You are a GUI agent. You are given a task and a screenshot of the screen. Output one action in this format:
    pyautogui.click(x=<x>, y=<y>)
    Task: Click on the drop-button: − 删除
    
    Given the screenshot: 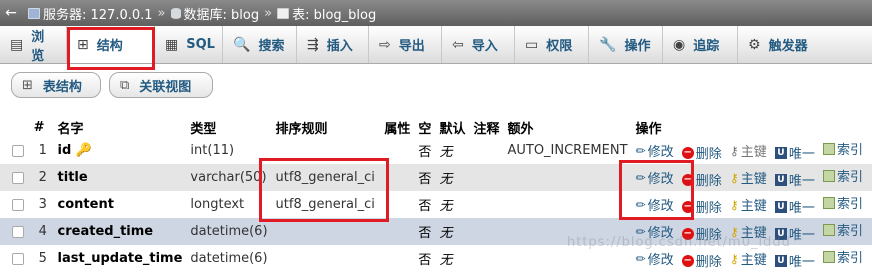 What is the action you would take?
    pyautogui.click(x=701, y=260)
    